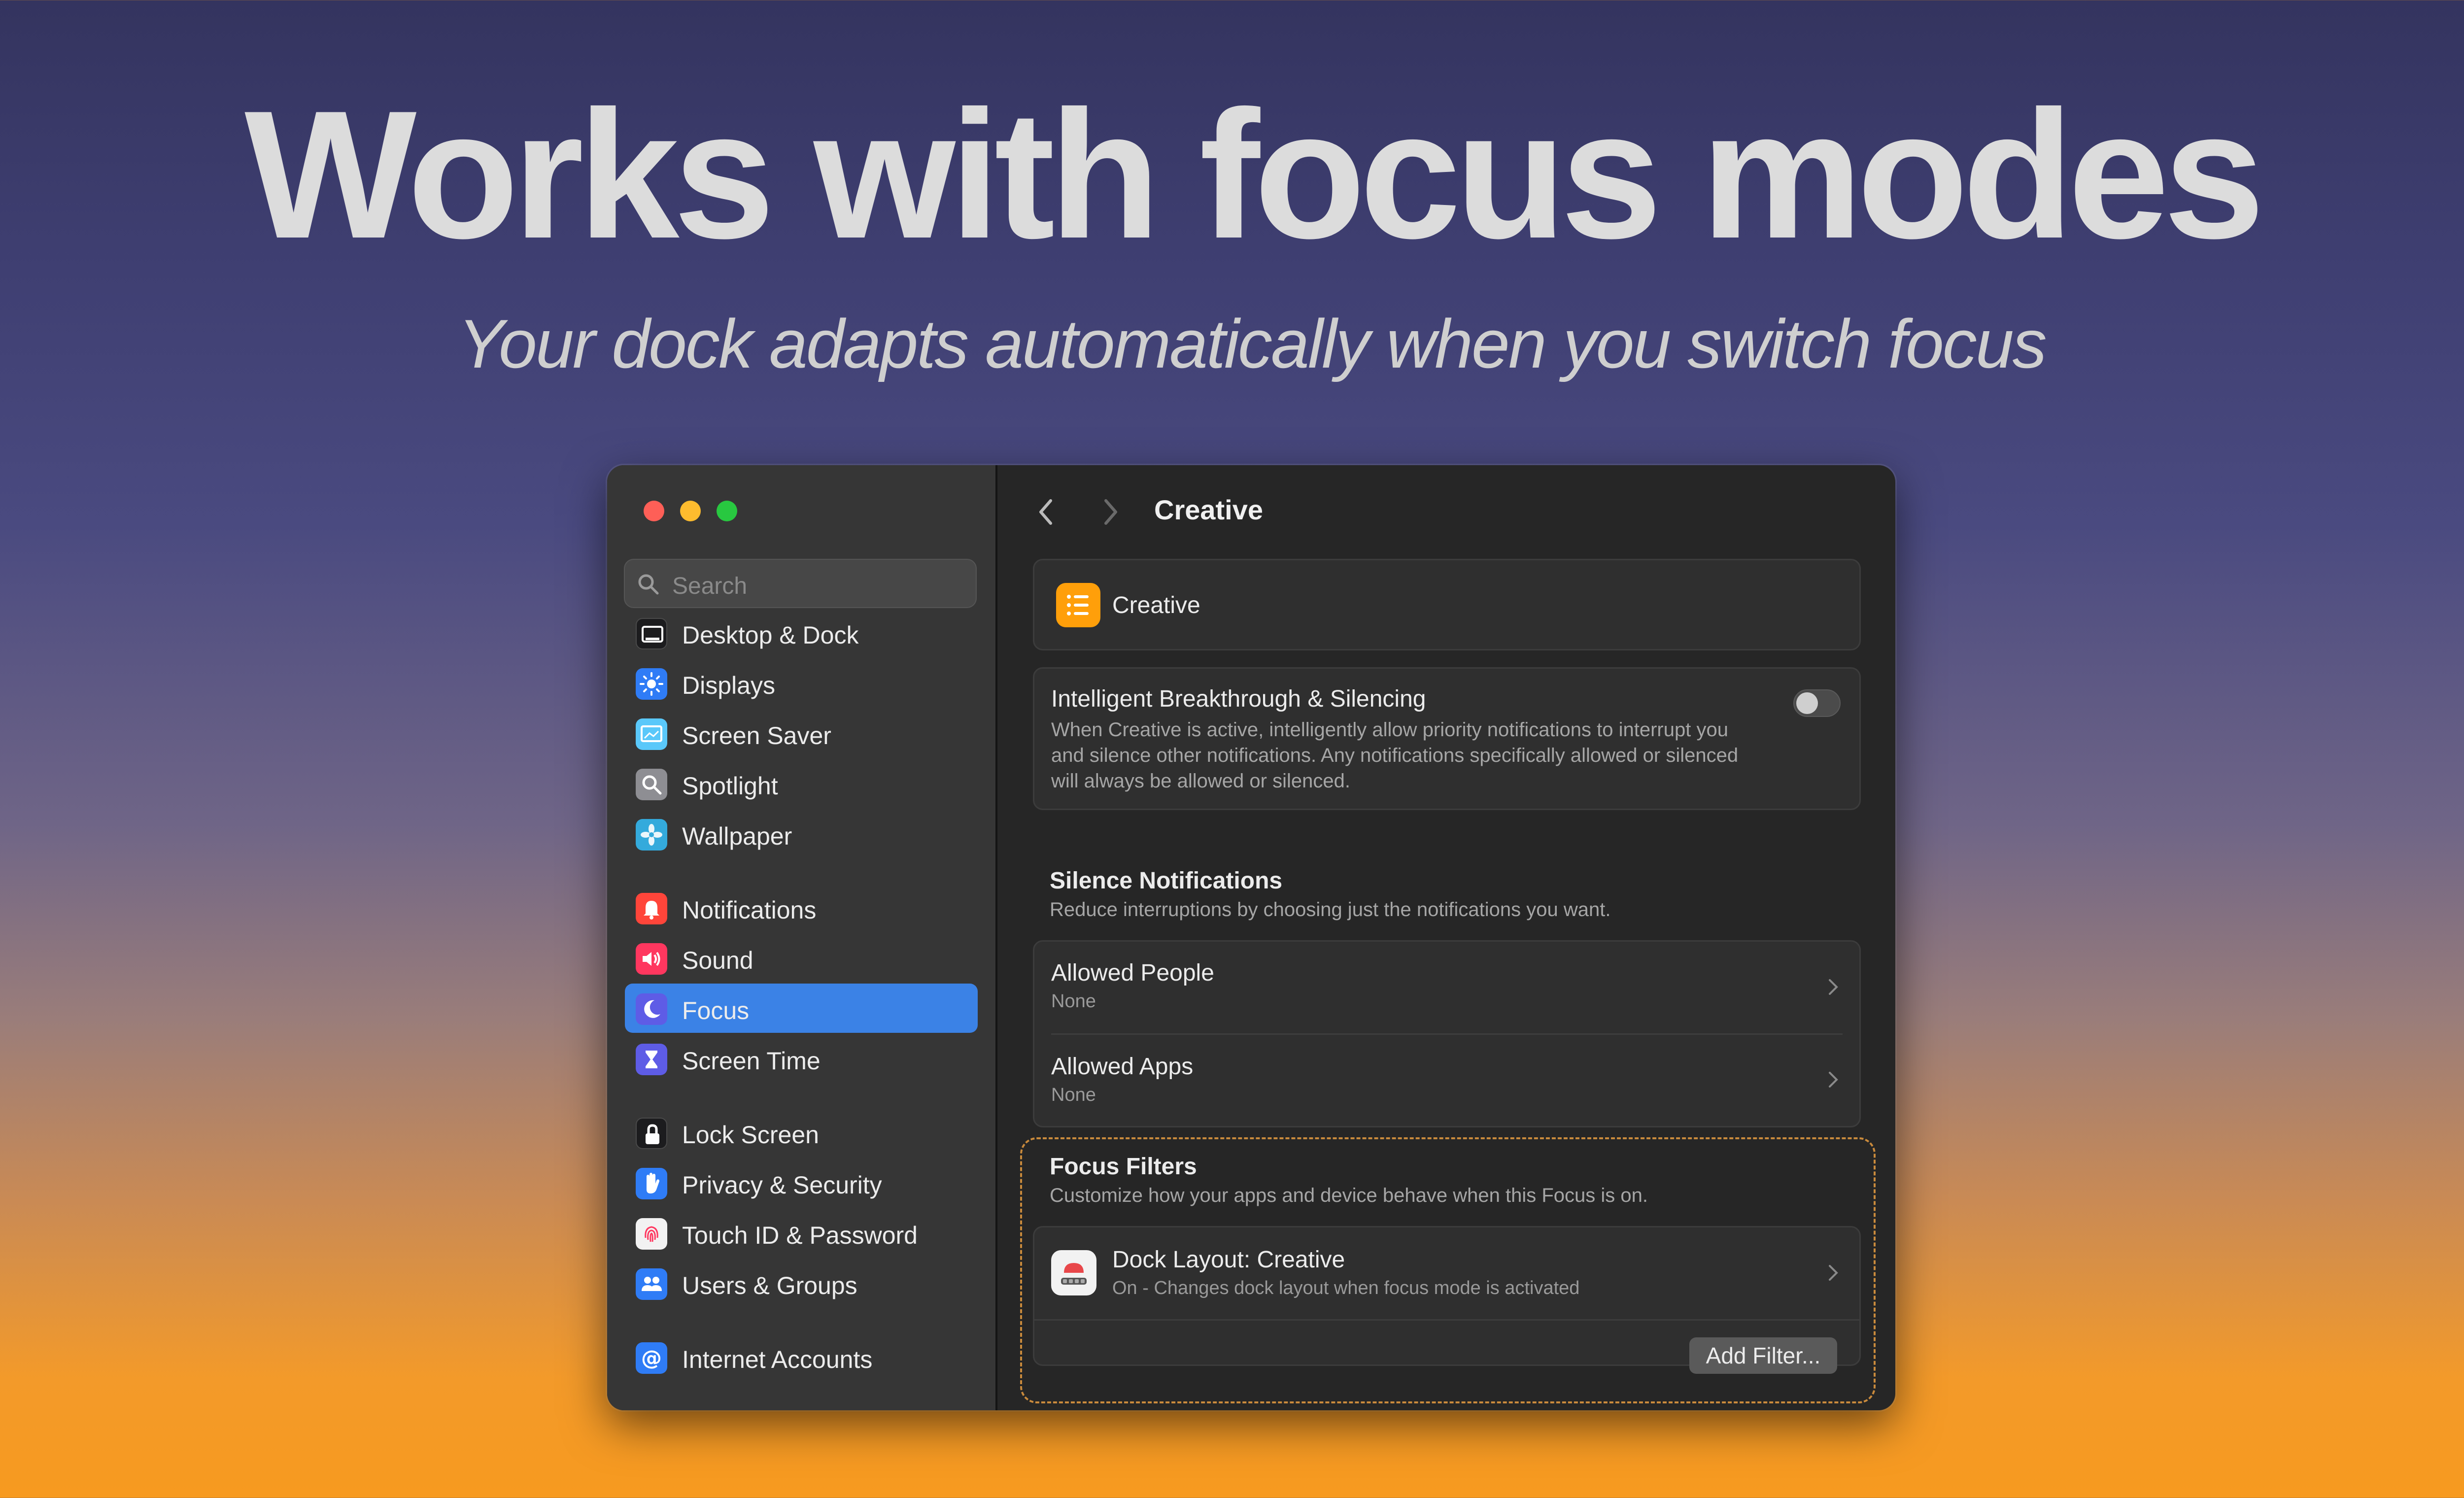  What do you see at coordinates (1046, 512) in the screenshot?
I see `back-button` at bounding box center [1046, 512].